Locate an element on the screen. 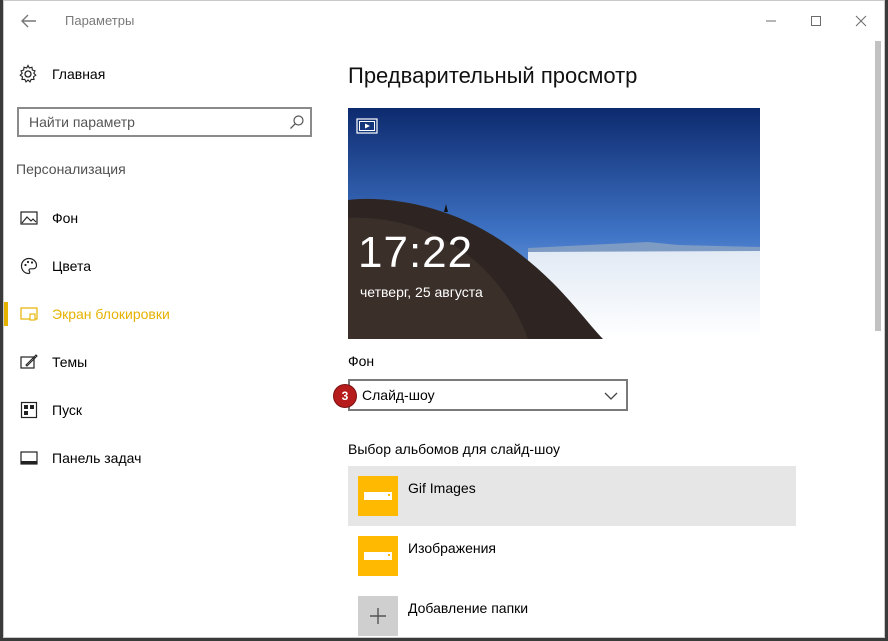 Image resolution: width=888 pixels, height=641 pixels. picture-icon is located at coordinates (29, 218).